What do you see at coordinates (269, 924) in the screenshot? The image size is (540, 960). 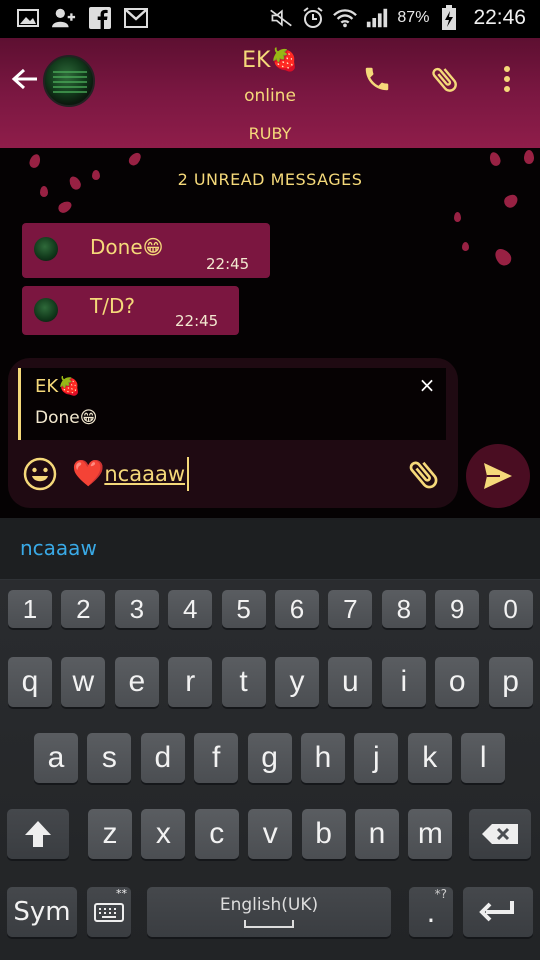 I see `space-bar-icon` at bounding box center [269, 924].